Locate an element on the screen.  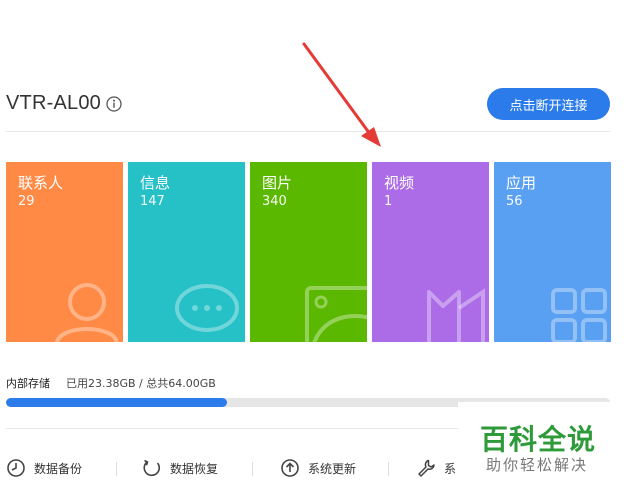
storage-usage-text: 已用23.38GB / 总共64.00GB is located at coordinates (141, 383).